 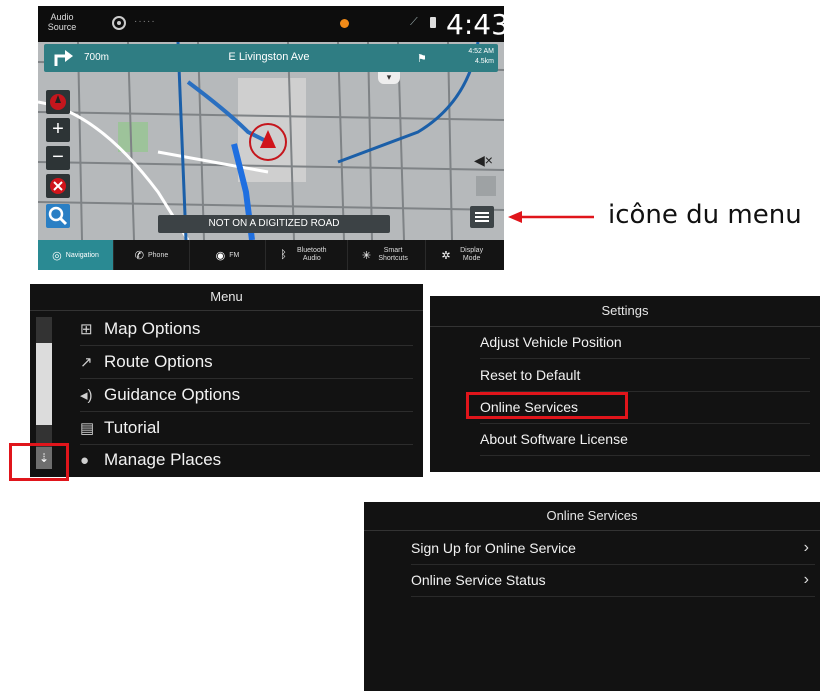 I want to click on menu-item-tutorial: ▤ Tutorial, so click(x=246, y=428).